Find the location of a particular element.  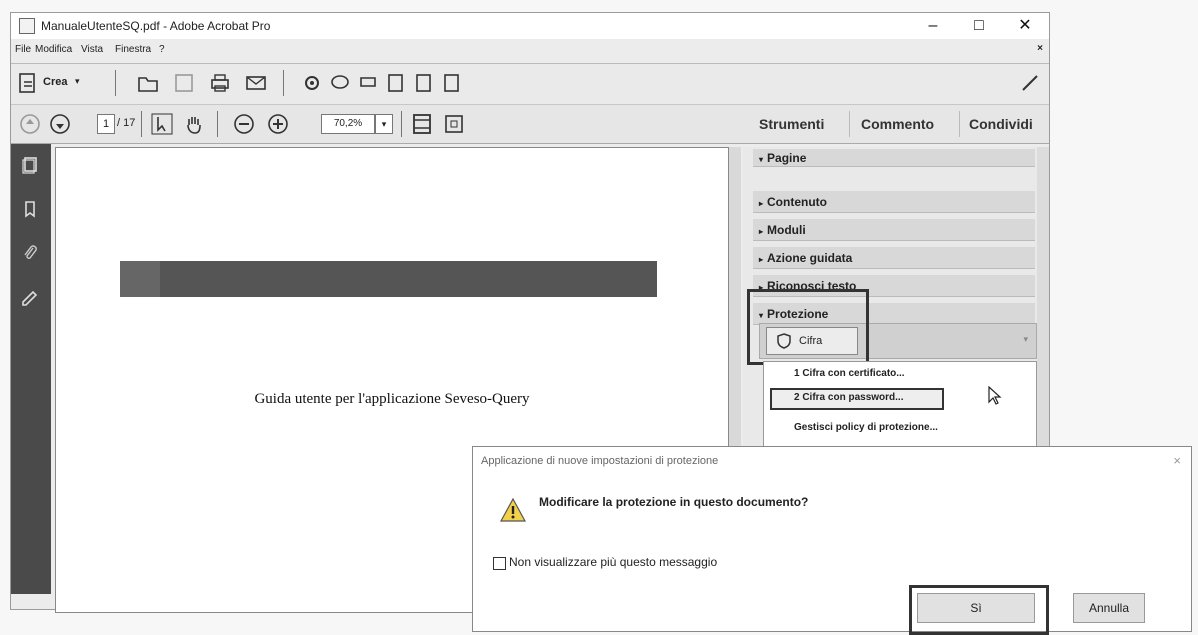

previous-page-icon is located at coordinates (30, 124).